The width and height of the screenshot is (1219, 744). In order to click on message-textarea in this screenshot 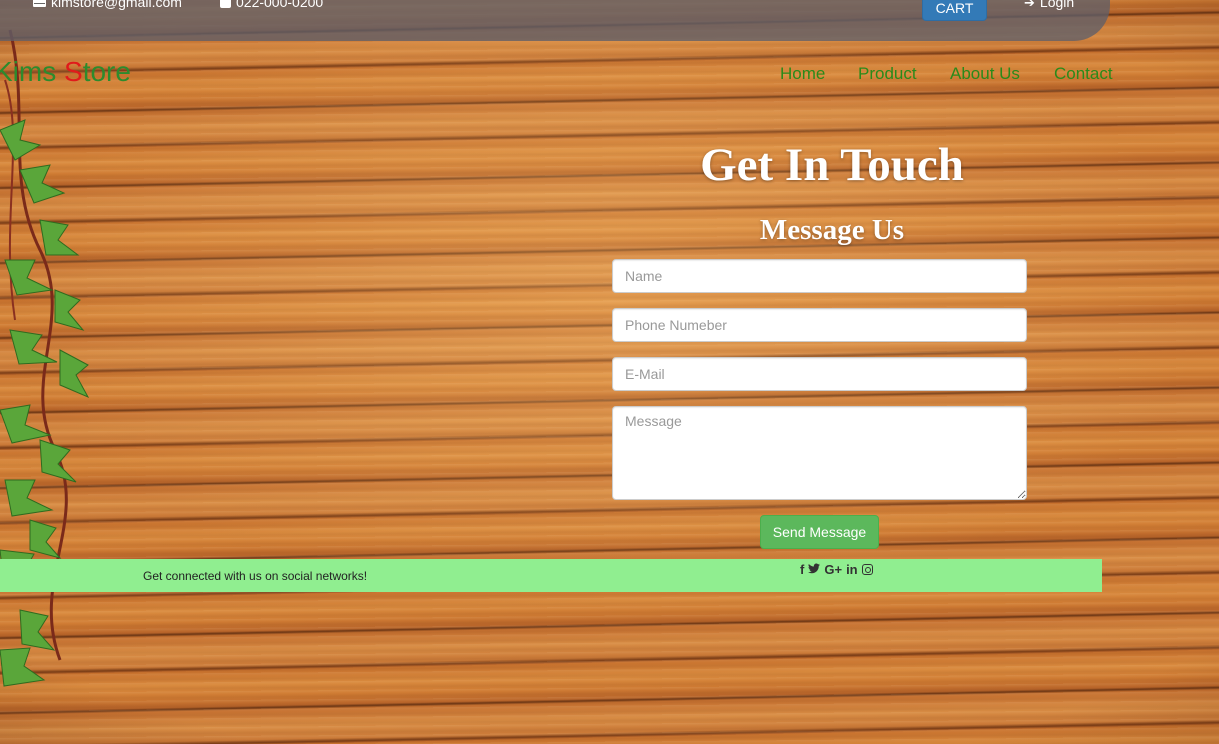, I will do `click(819, 453)`.